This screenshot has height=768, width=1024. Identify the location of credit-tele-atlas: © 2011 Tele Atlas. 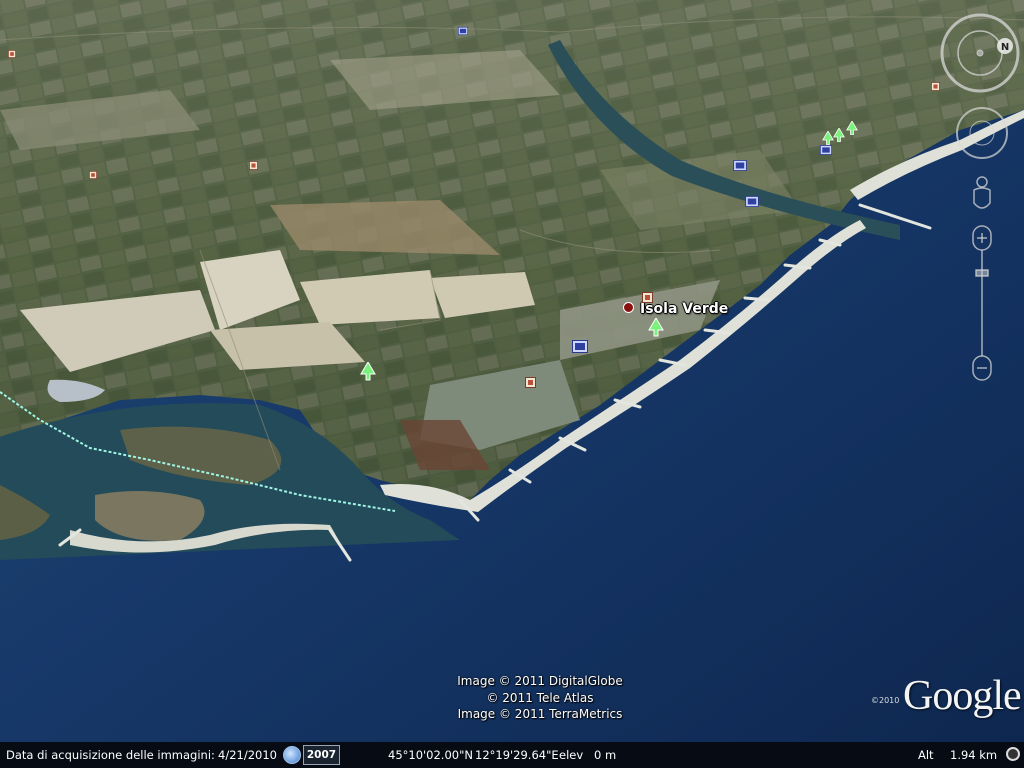
(540, 697).